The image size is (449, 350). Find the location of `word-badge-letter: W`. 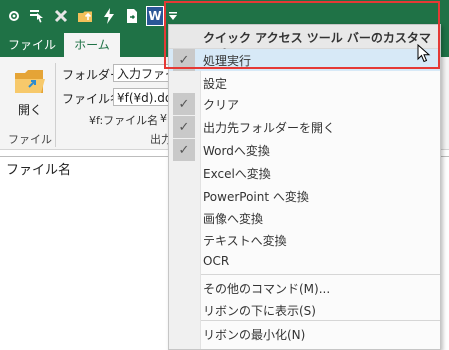

word-badge-letter: W is located at coordinates (155, 16).